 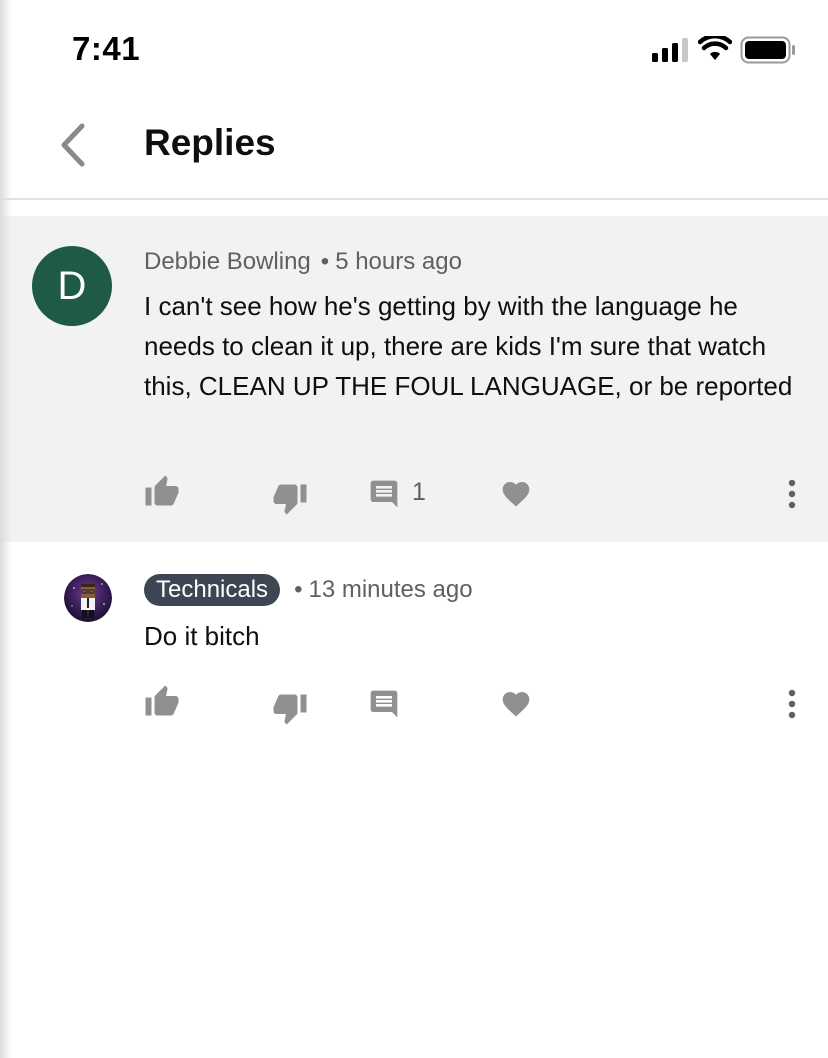 What do you see at coordinates (227, 261) in the screenshot?
I see `author-name: Debbie Bowling` at bounding box center [227, 261].